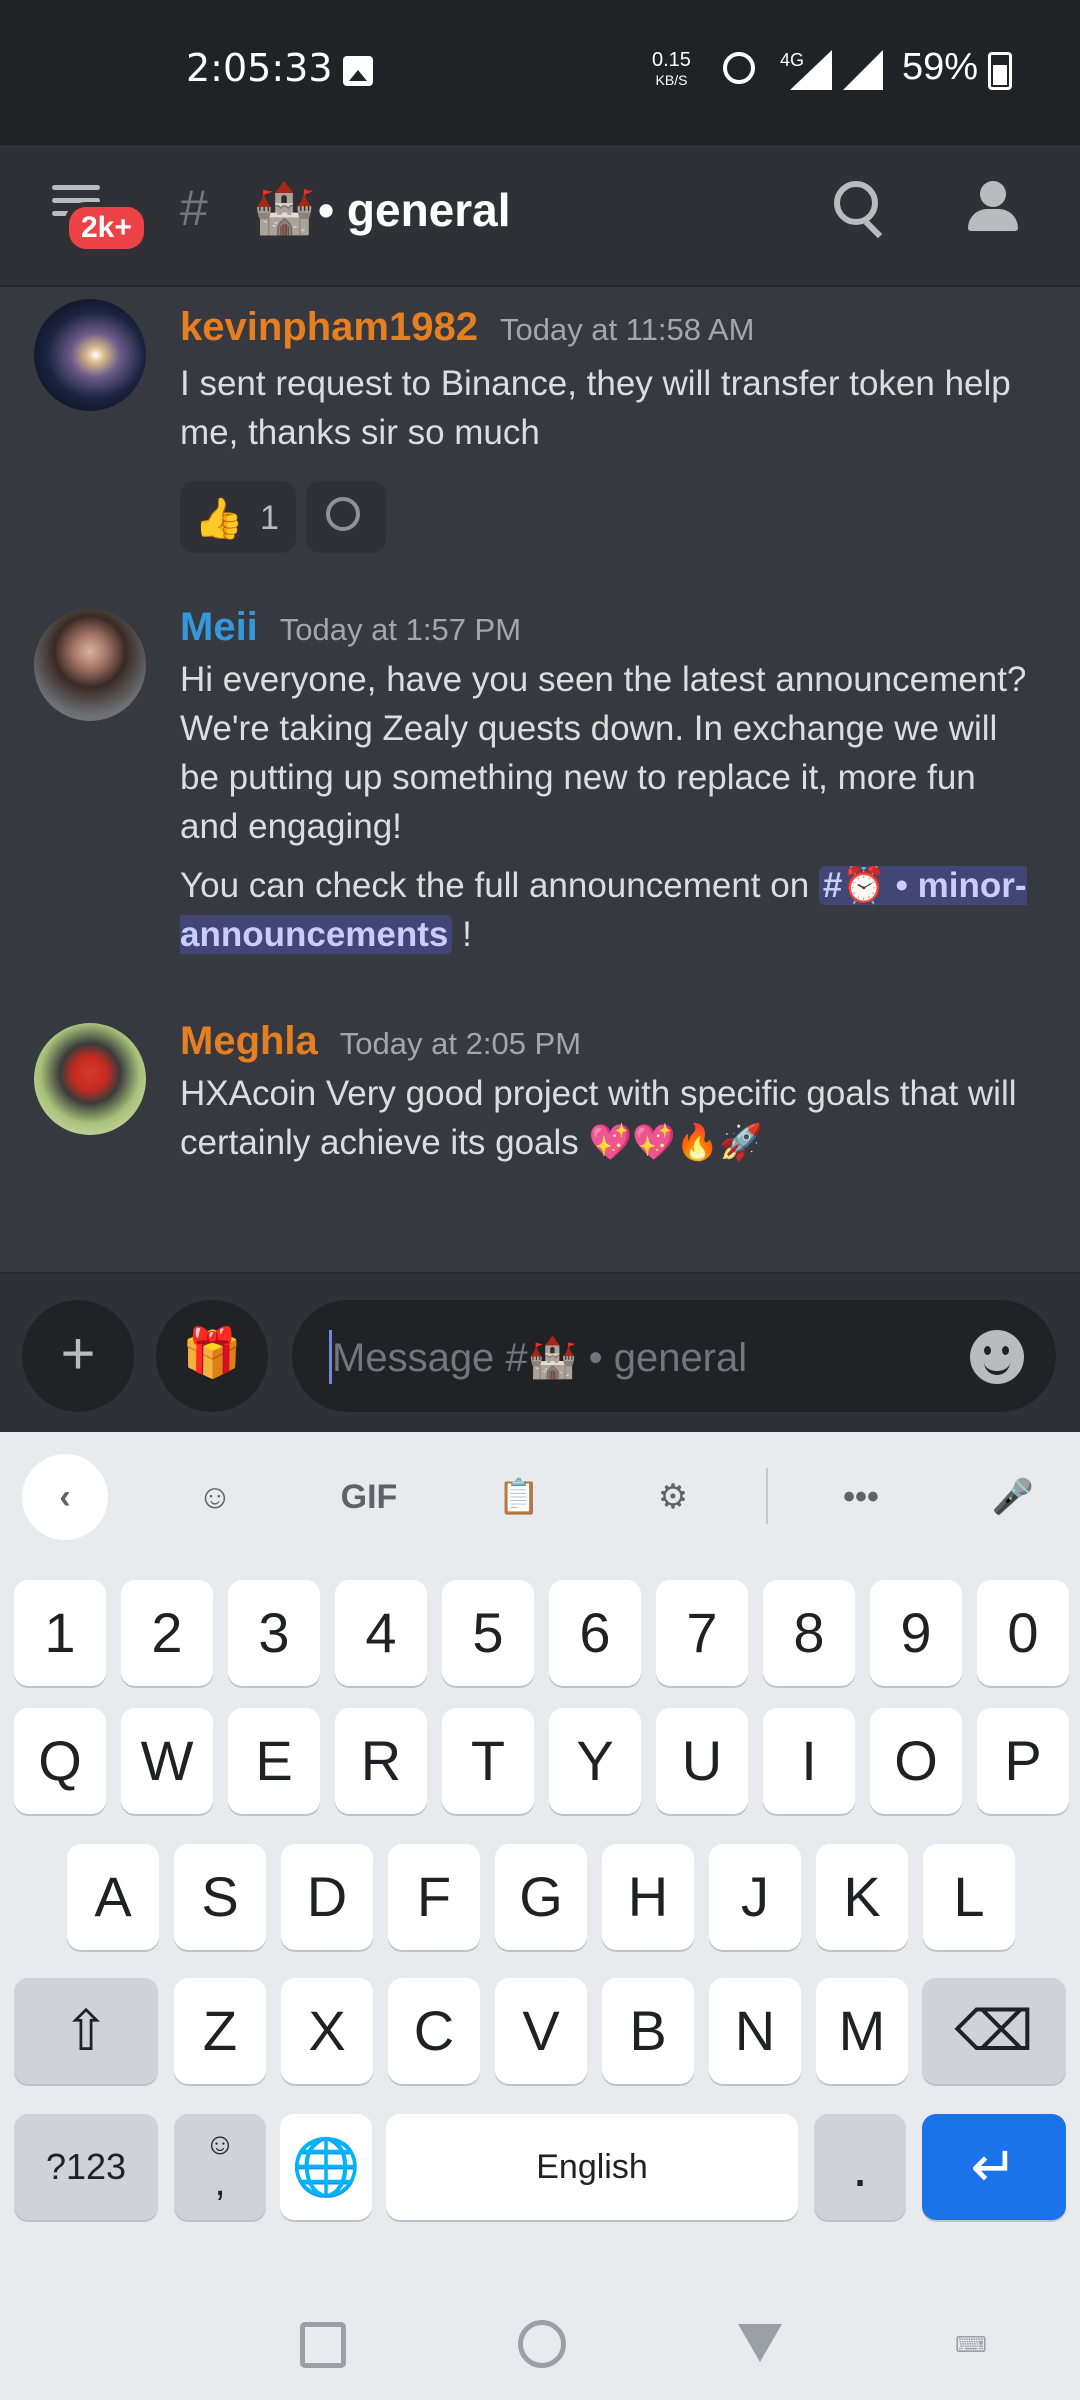 The width and height of the screenshot is (1080, 2400). What do you see at coordinates (809, 1761) in the screenshot?
I see `key-i: I` at bounding box center [809, 1761].